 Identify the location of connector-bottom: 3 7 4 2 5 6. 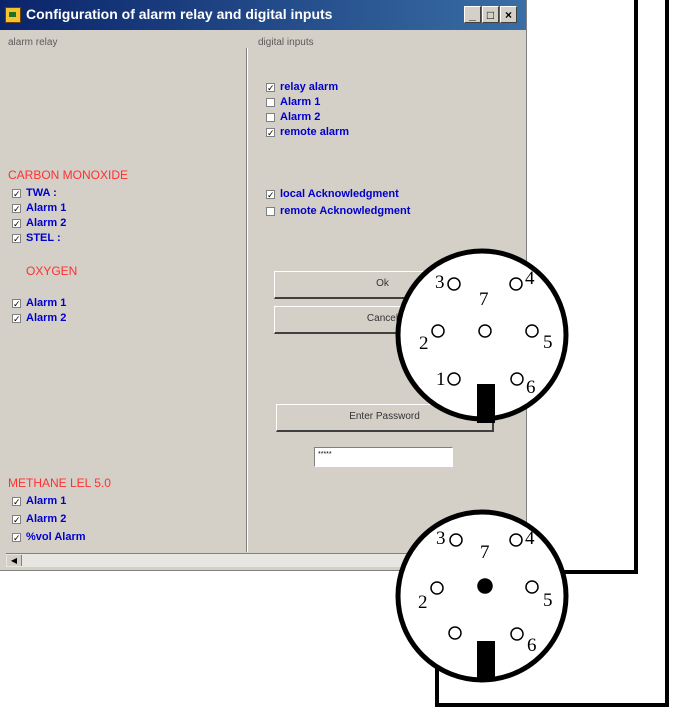
(482, 596).